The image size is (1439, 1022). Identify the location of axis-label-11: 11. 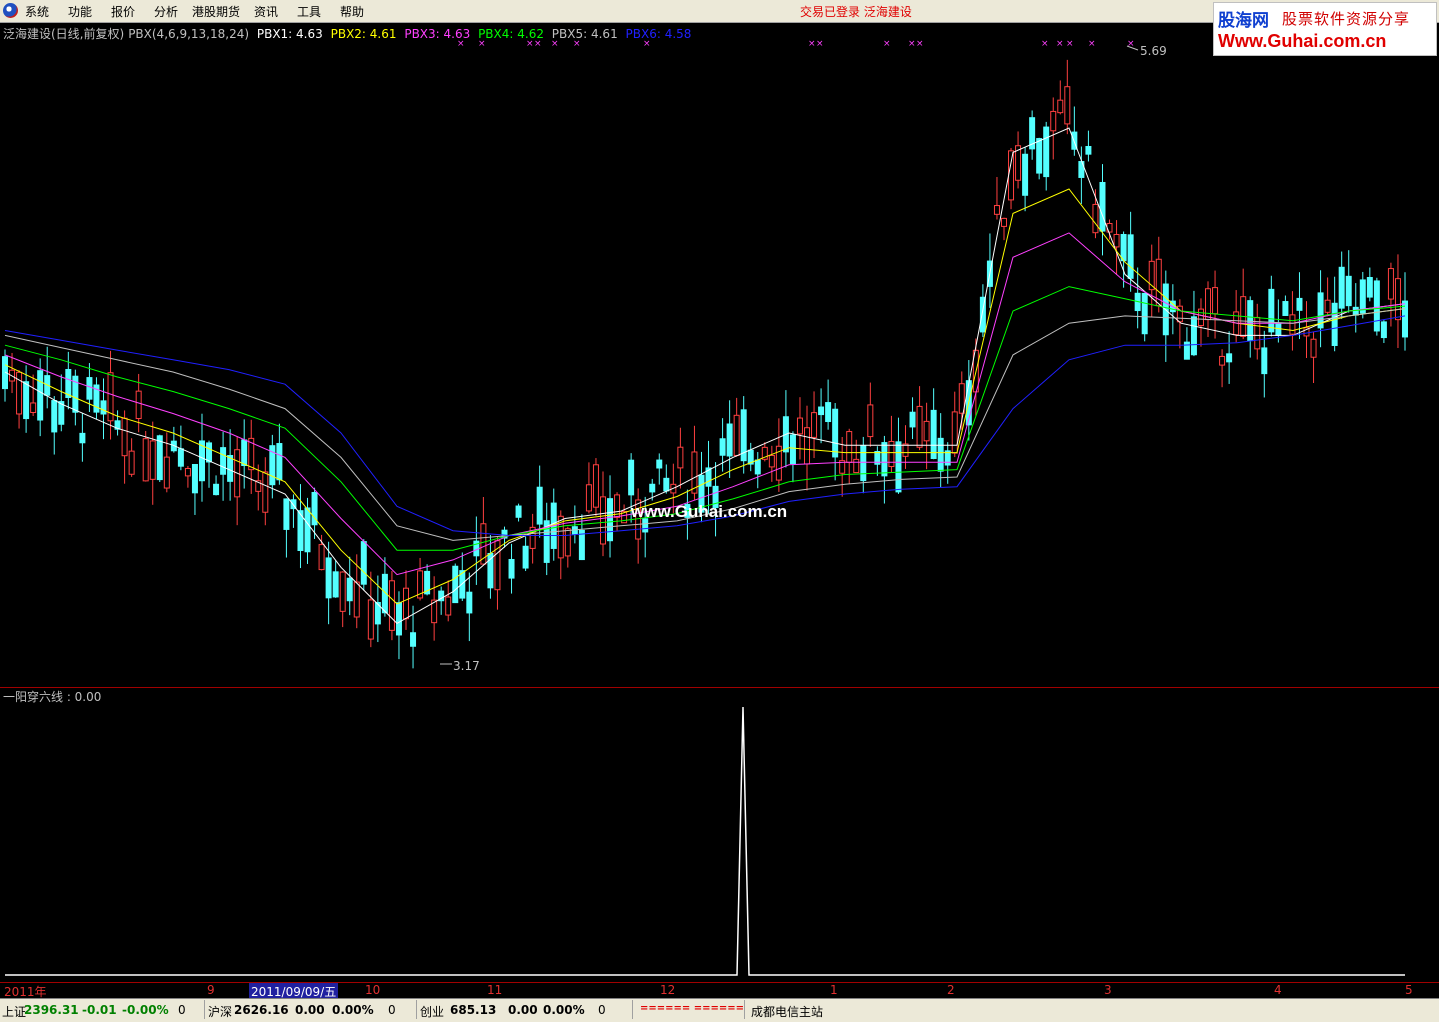
(495, 990).